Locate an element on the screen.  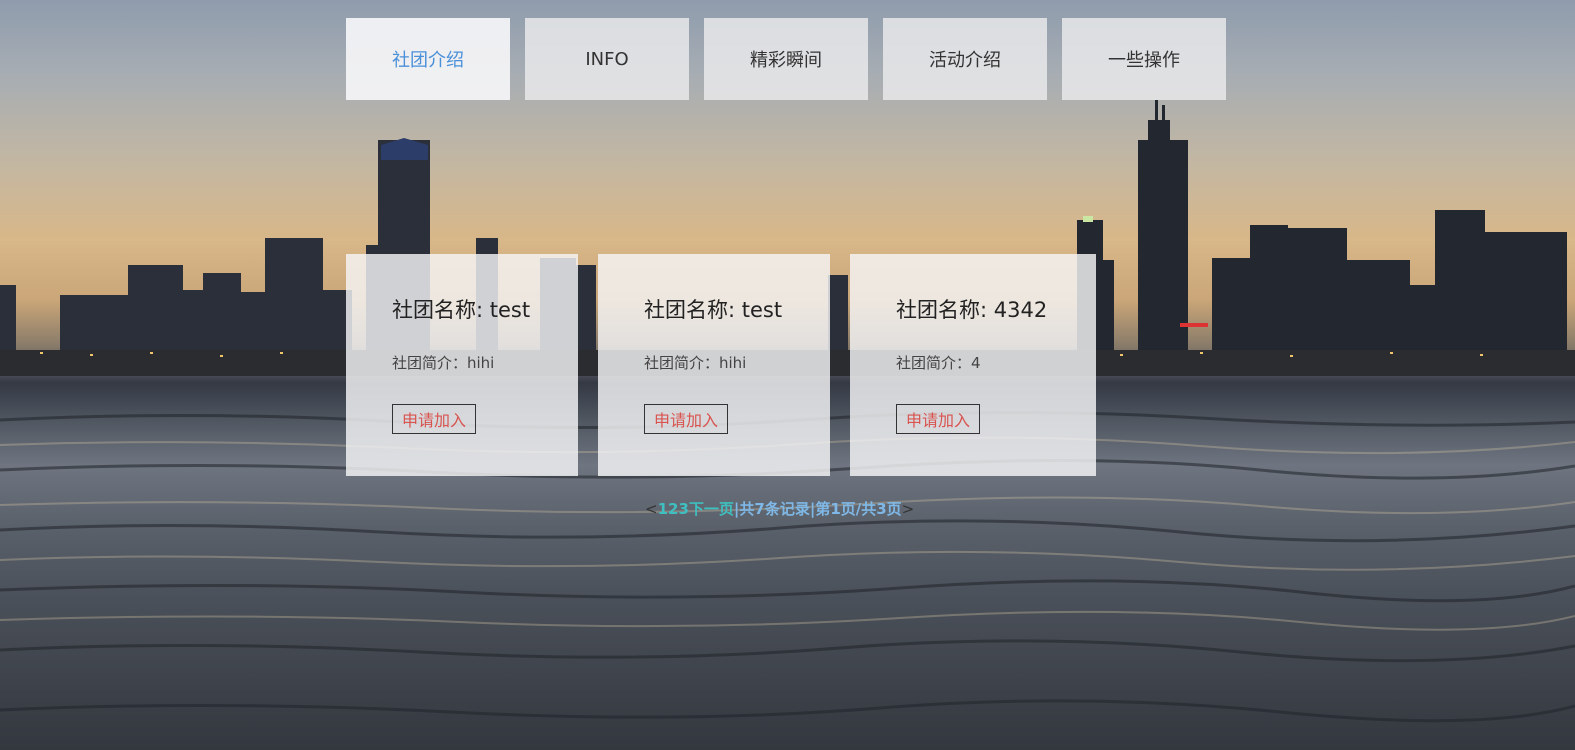
pager-open-bracket: < is located at coordinates (651, 508).